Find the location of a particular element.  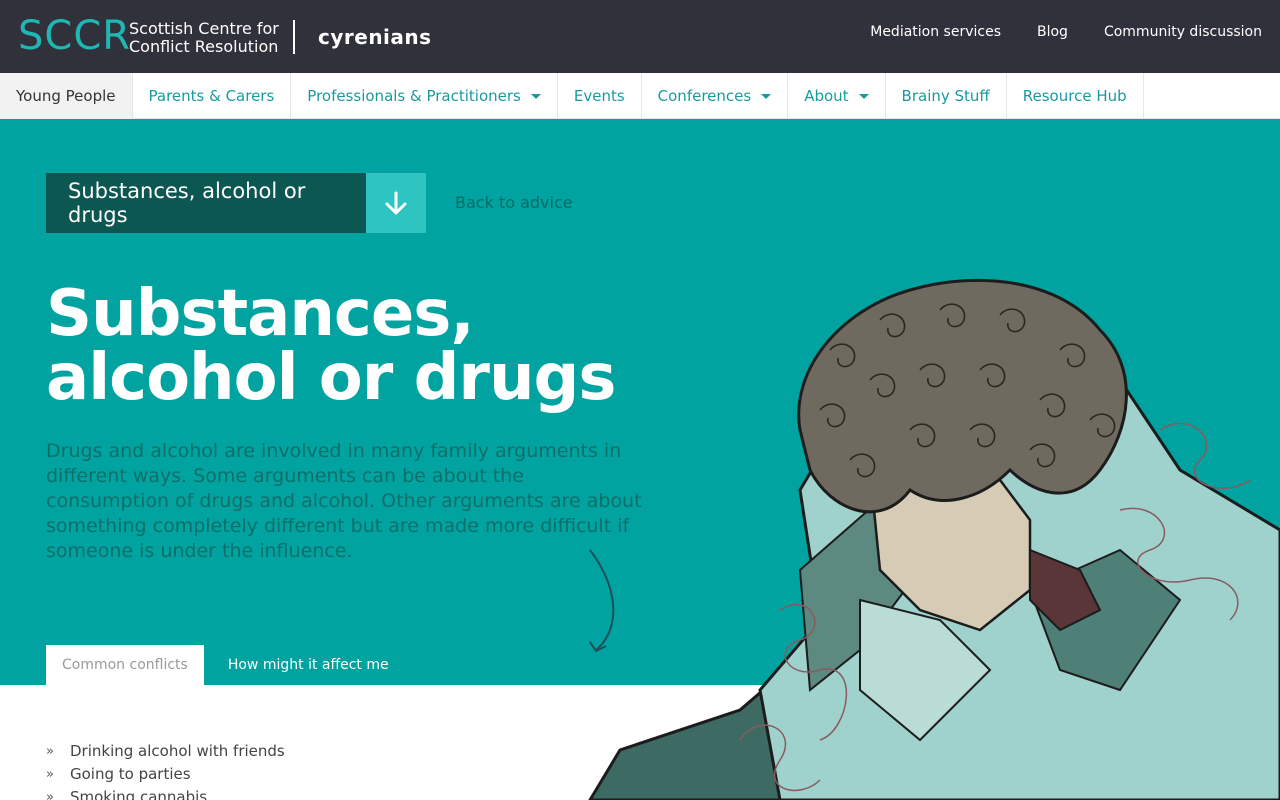

arrow-down-icon is located at coordinates (396, 203).